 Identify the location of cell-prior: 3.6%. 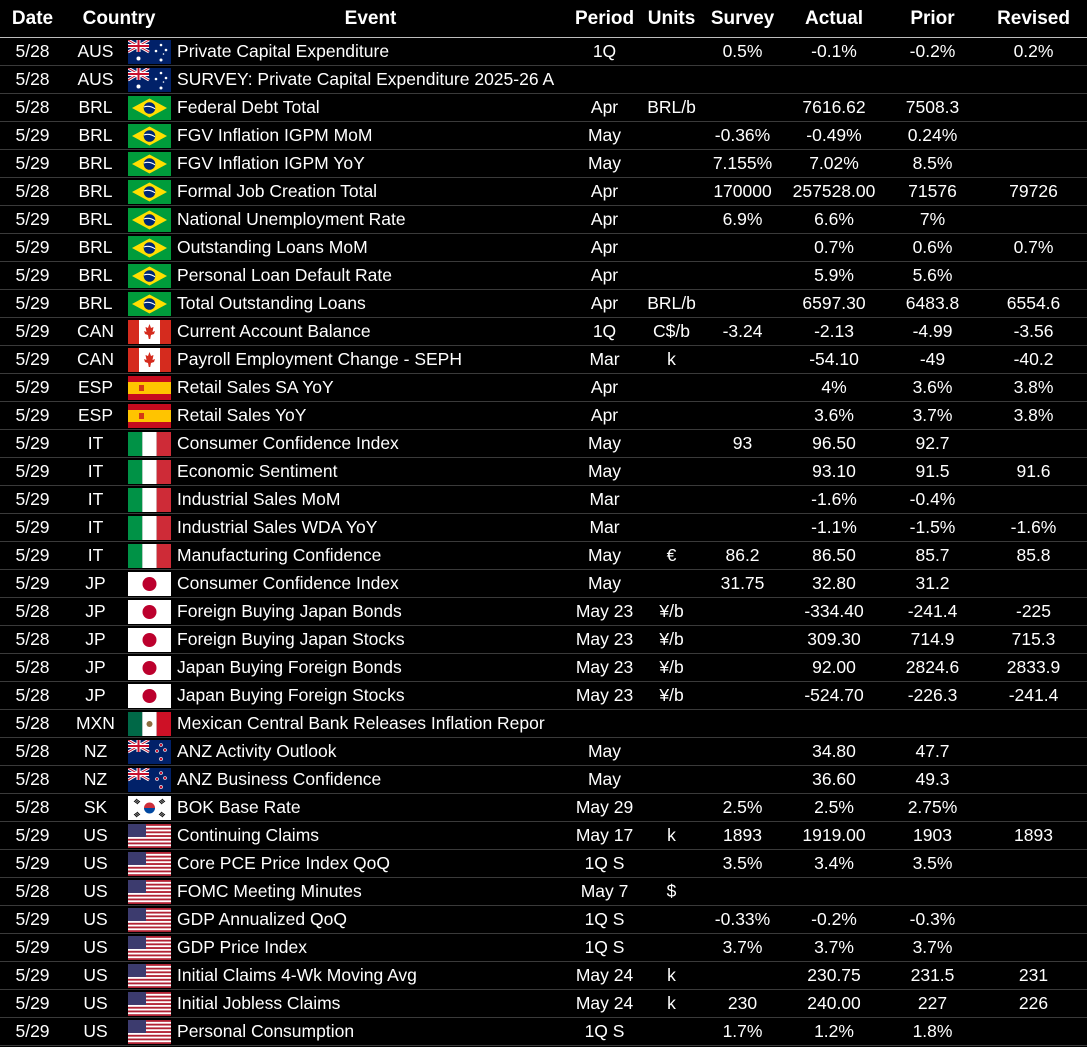
(933, 387).